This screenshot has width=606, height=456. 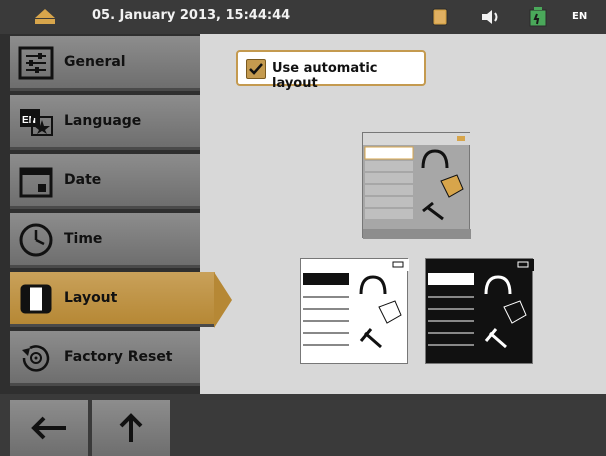 I want to click on layout-preview-gray, so click(x=416, y=185).